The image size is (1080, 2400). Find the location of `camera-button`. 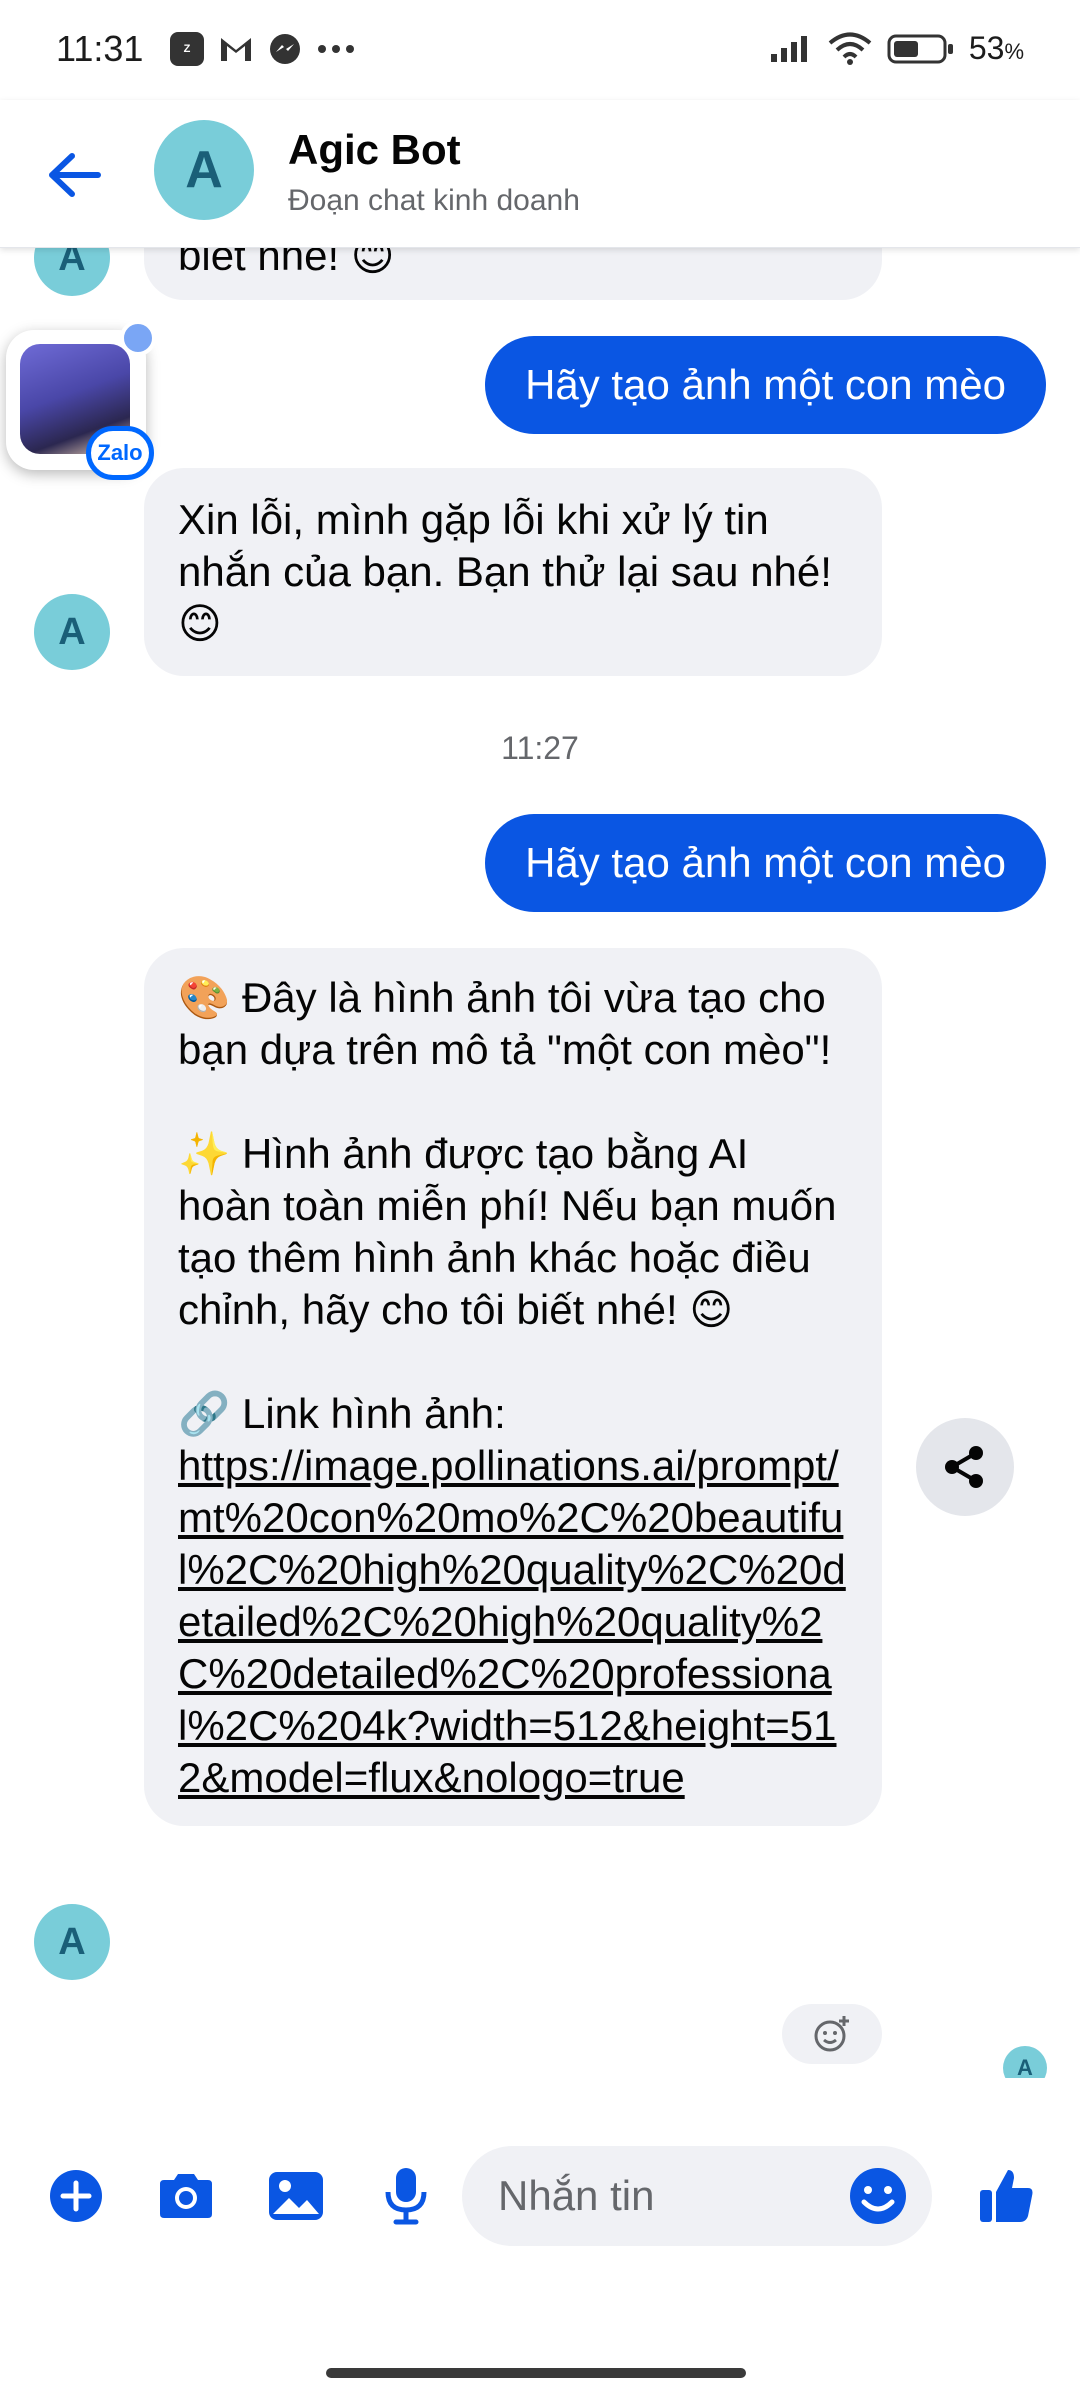

camera-button is located at coordinates (186, 2196).